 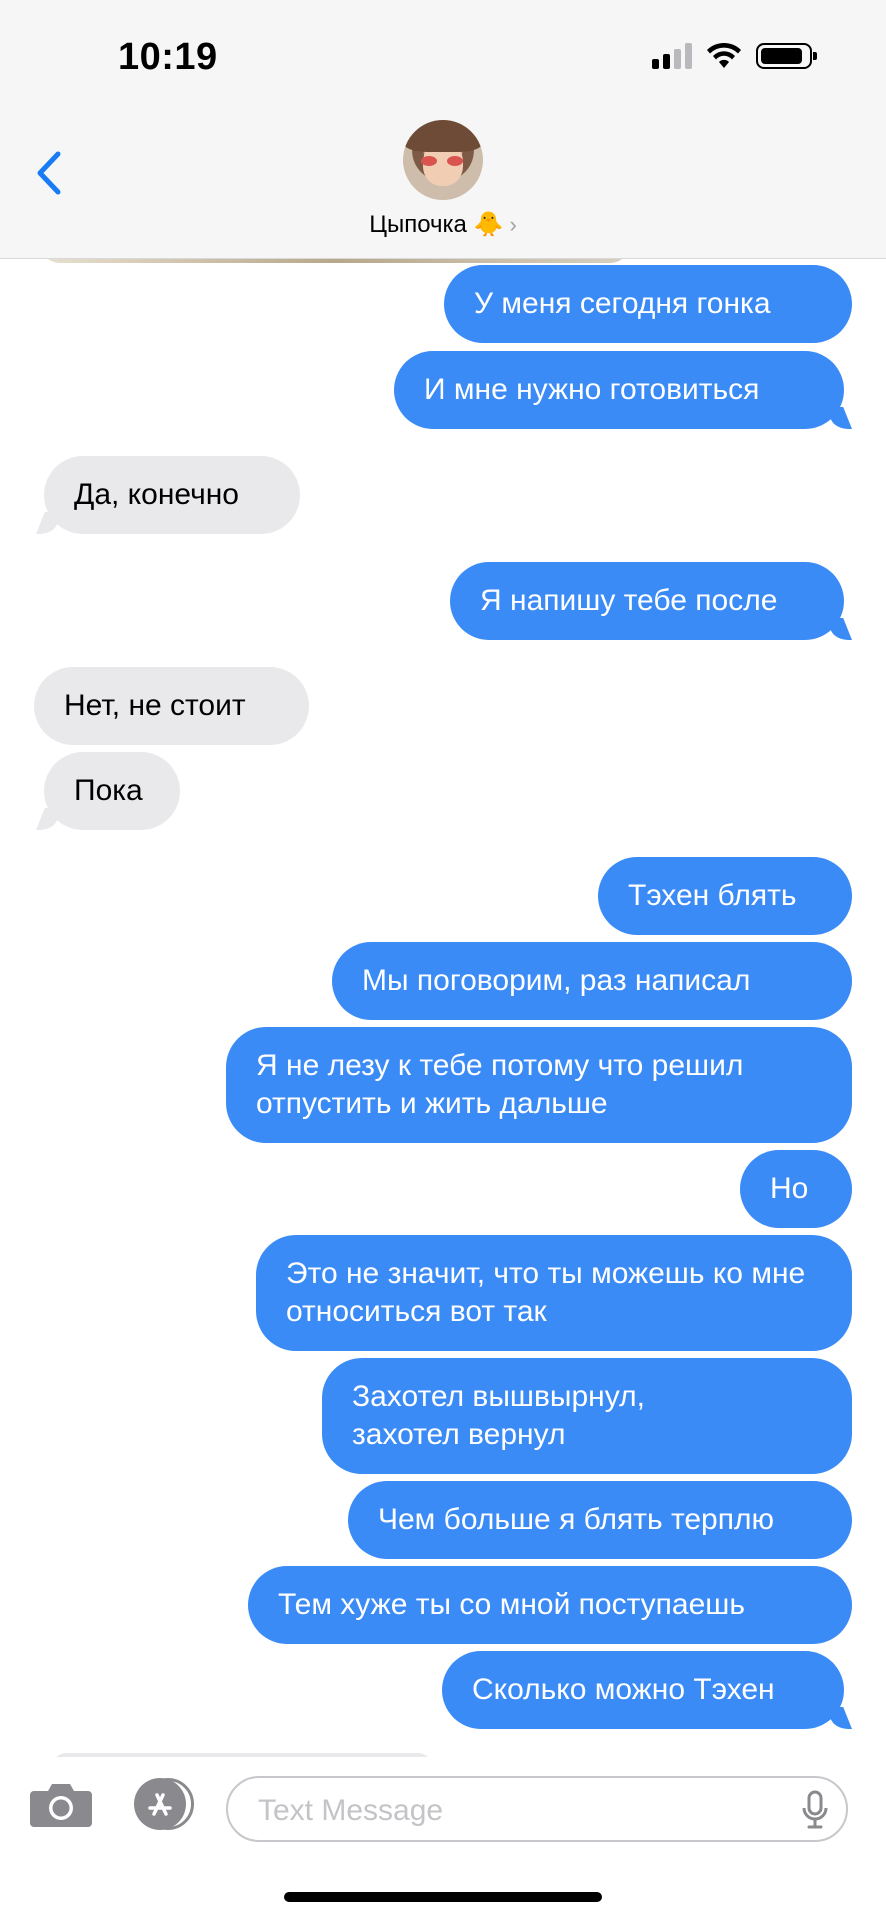 I want to click on message-bubble-sent: Мы поговорим, раз написал, so click(x=592, y=981).